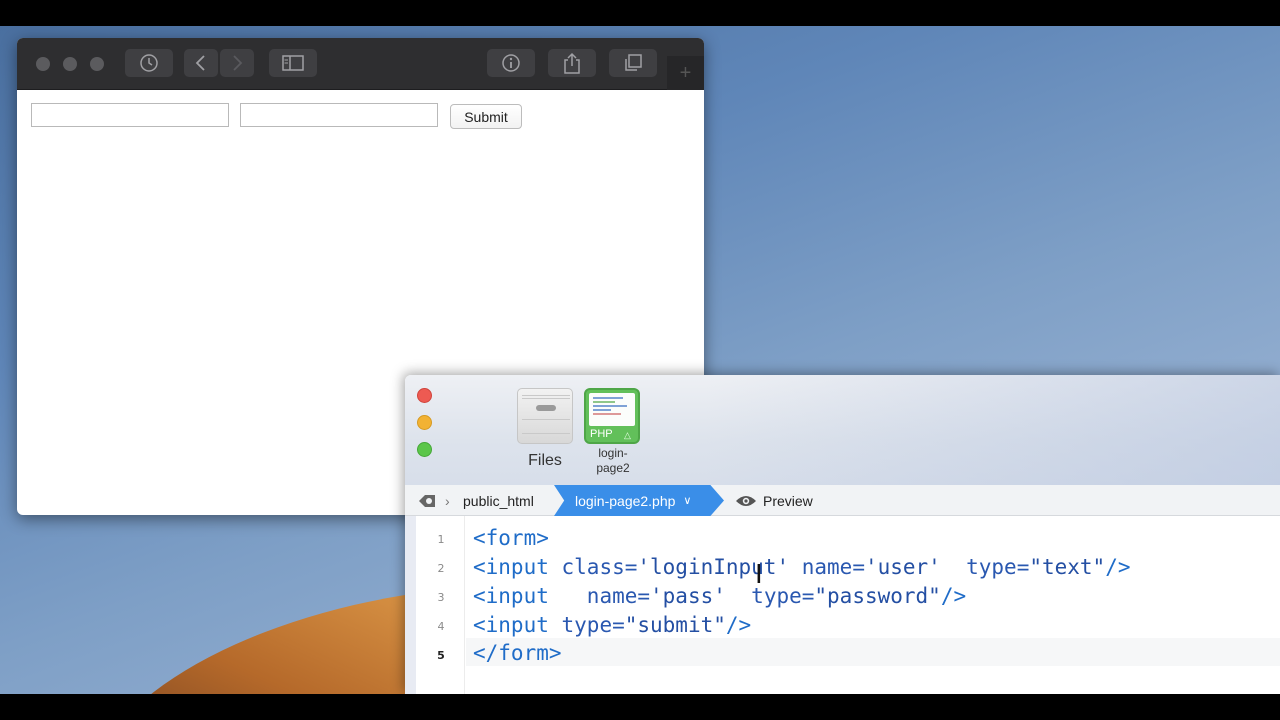 The width and height of the screenshot is (1280, 720). Describe the element at coordinates (842, 500) in the screenshot. I see `breadcrumb: › public_html login-page2.php ∨ Preview` at that location.